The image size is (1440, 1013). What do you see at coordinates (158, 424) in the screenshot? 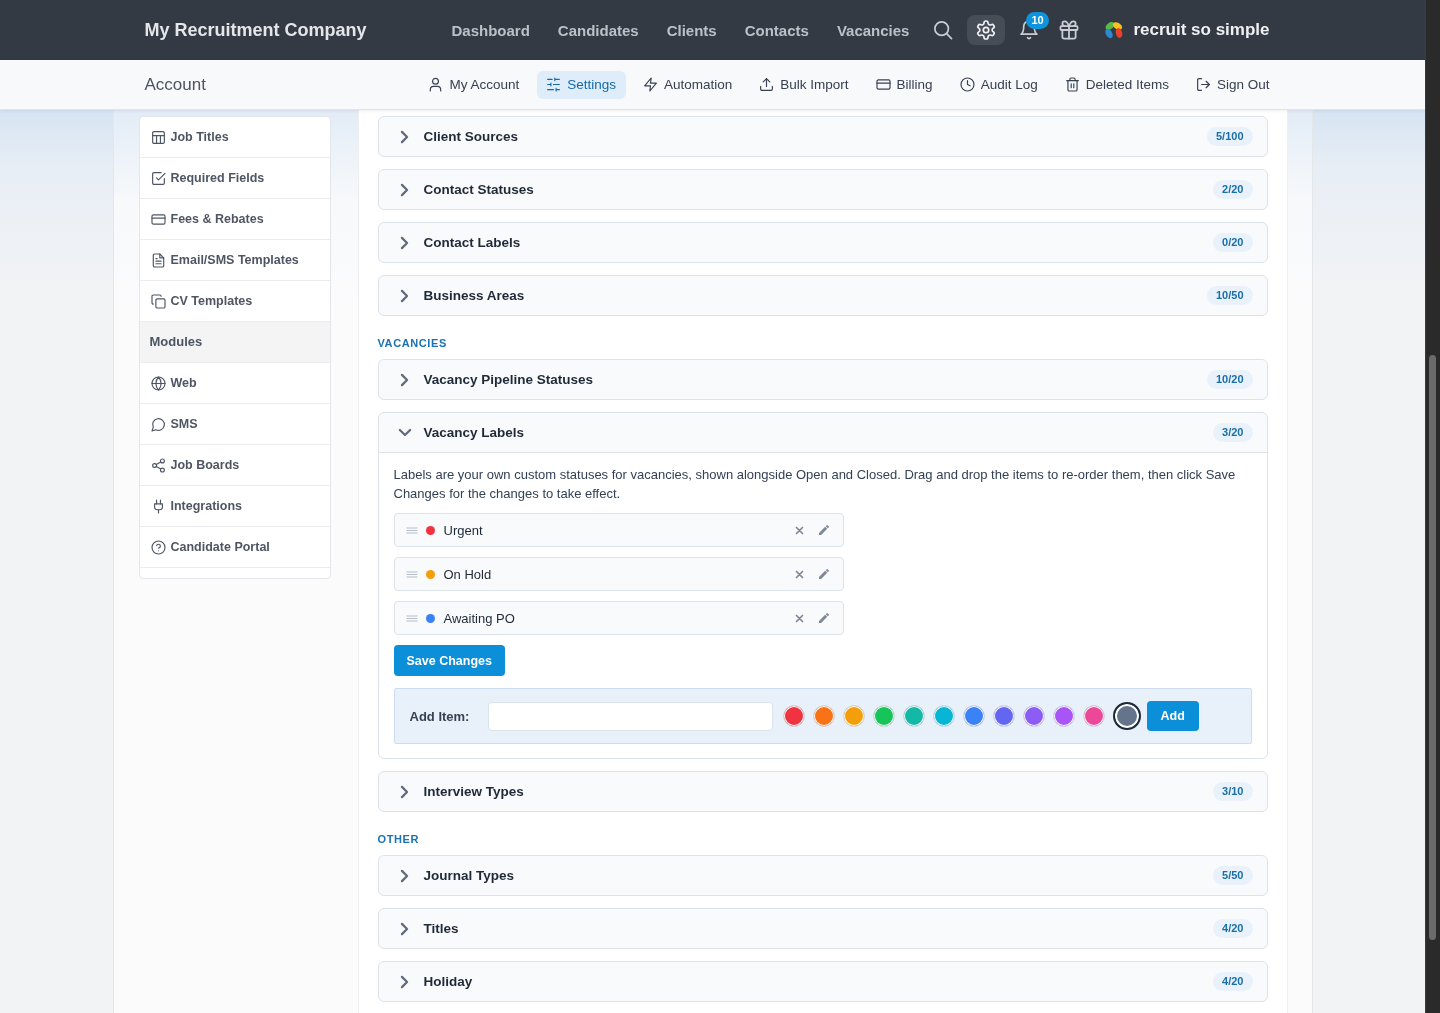
I see `chat-bubble-icon` at bounding box center [158, 424].